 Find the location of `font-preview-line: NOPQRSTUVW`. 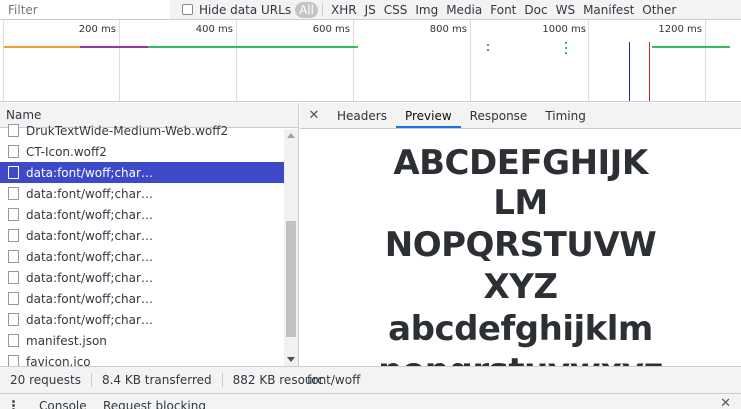

font-preview-line: NOPQRSTUVW is located at coordinates (520, 245).